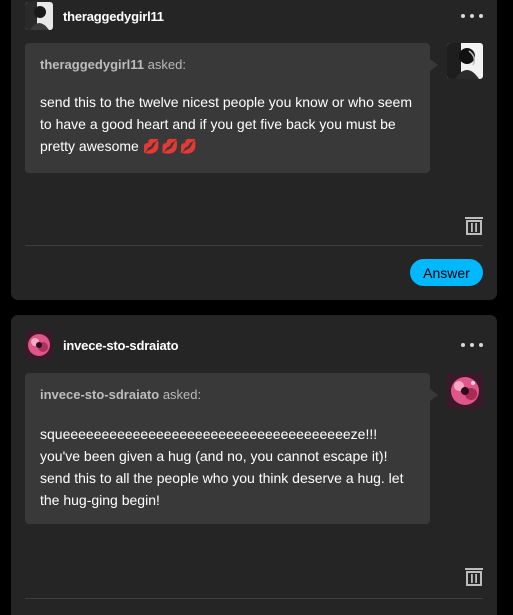  I want to click on asked-line: invece-sto-sdraiato asked:, so click(120, 394).